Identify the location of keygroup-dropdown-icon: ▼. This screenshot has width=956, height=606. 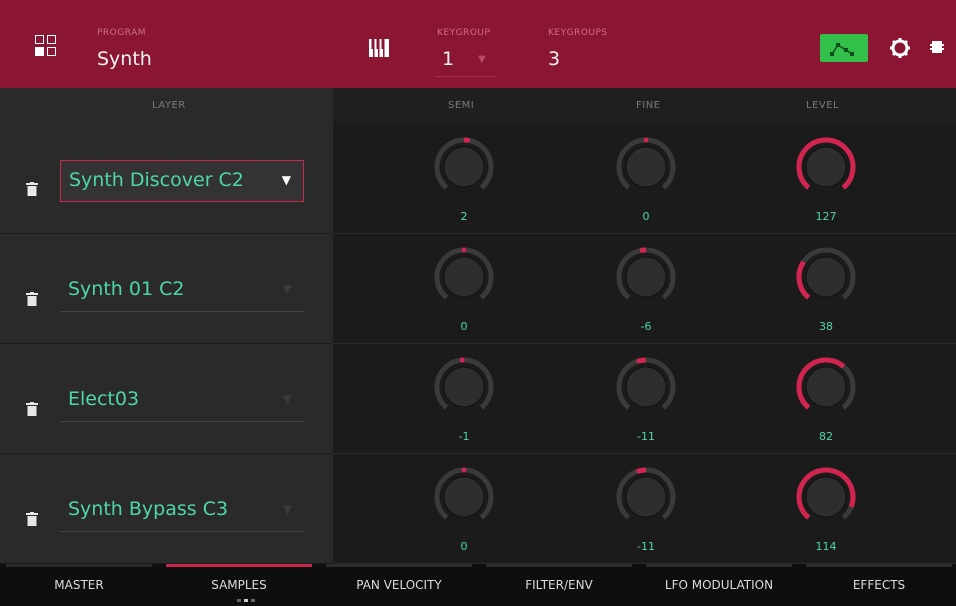
(482, 59).